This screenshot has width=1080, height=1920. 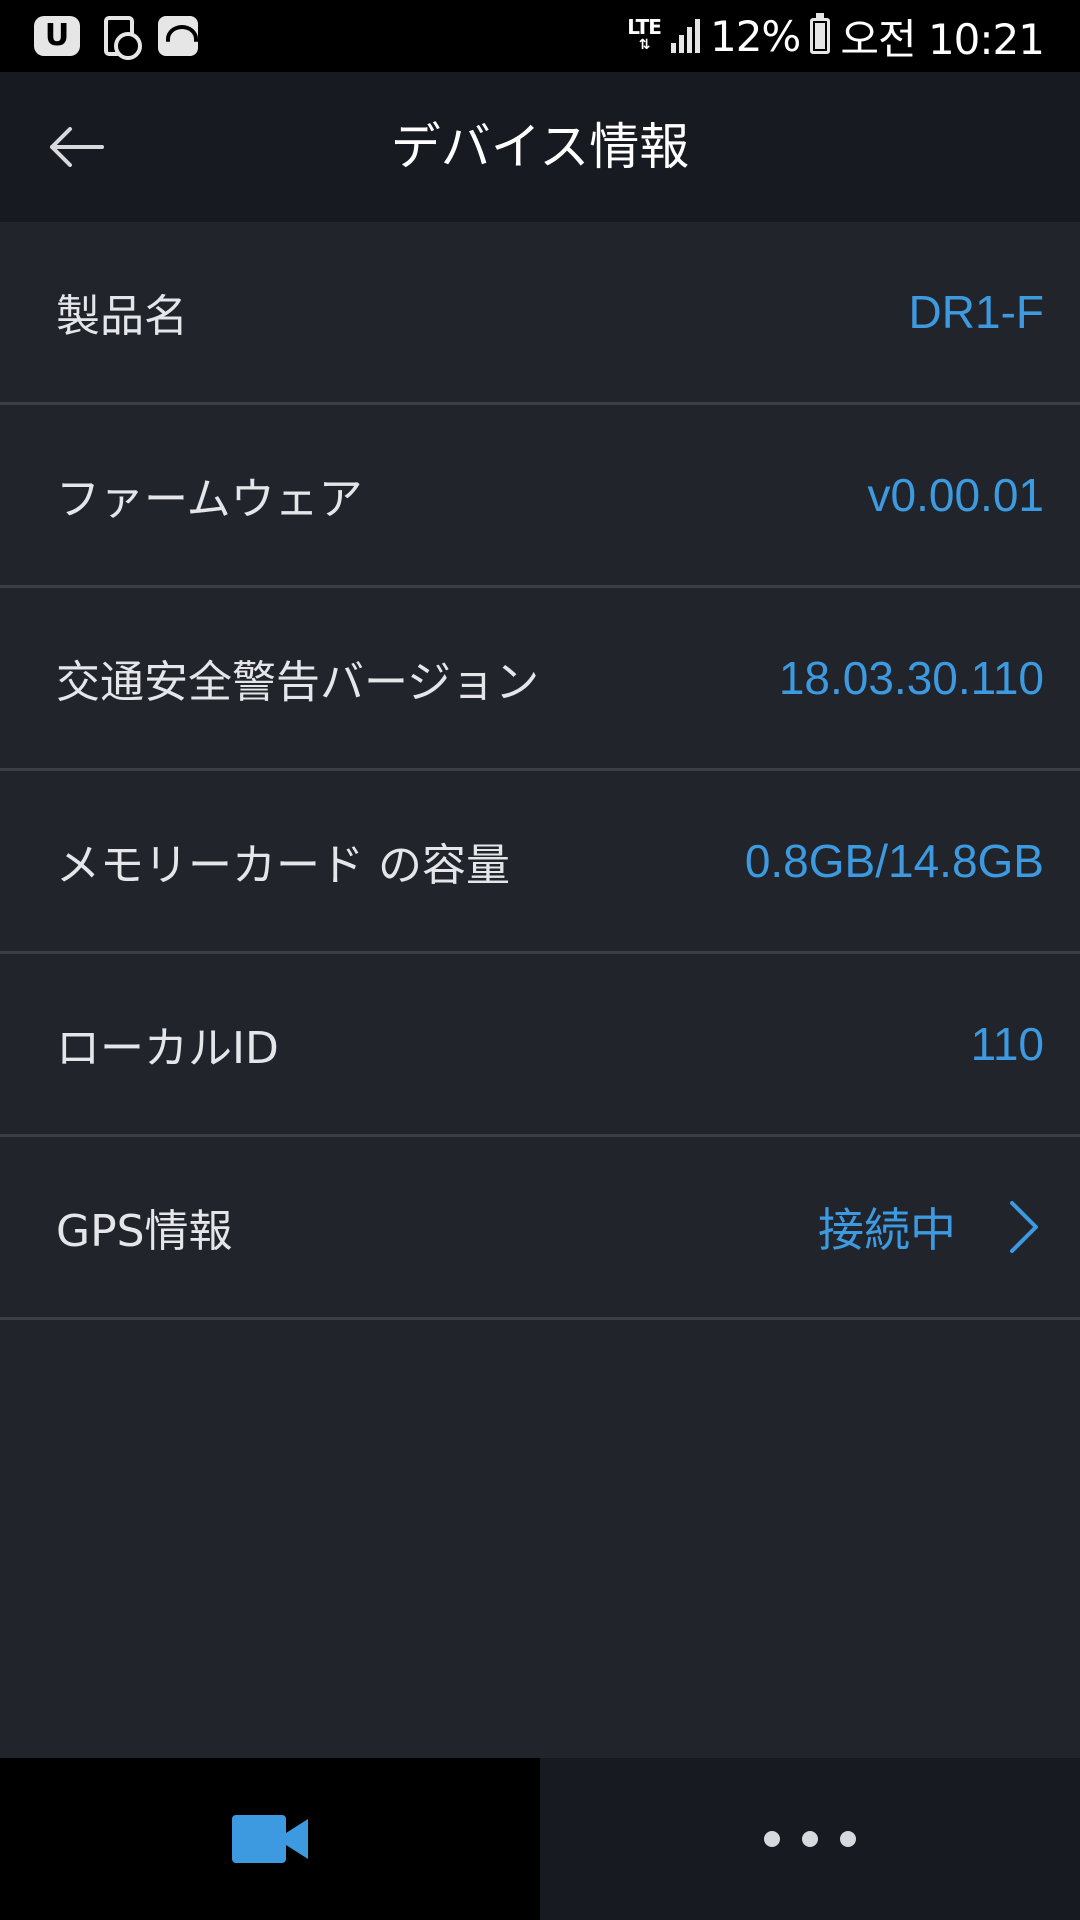 I want to click on video-camera-icon, so click(x=270, y=1839).